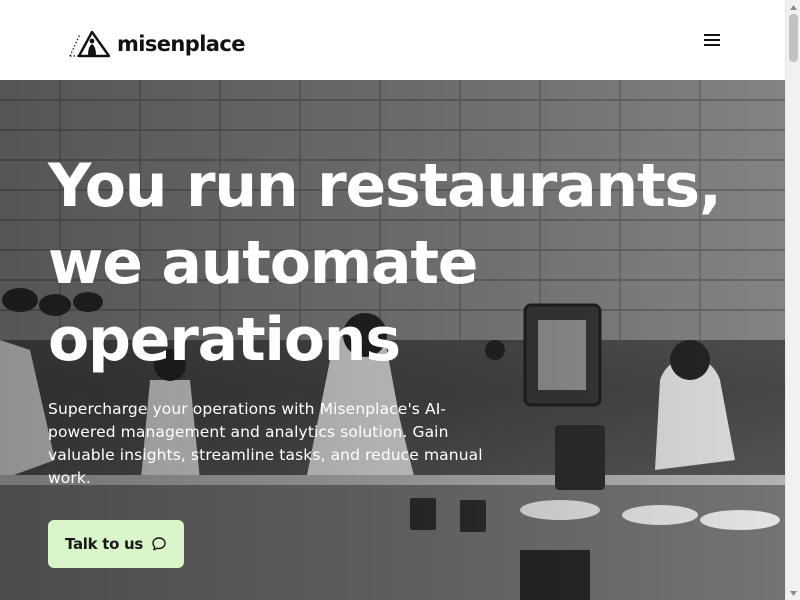 The height and width of the screenshot is (600, 800). I want to click on hamburger-menu-icon, so click(712, 40).